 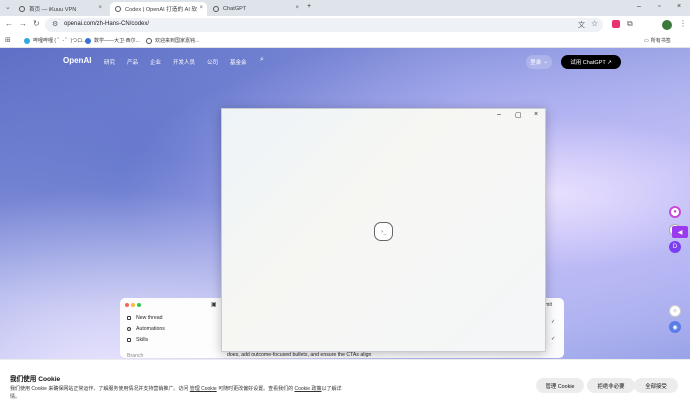 What do you see at coordinates (22, 9) in the screenshot?
I see `shield-icon` at bounding box center [22, 9].